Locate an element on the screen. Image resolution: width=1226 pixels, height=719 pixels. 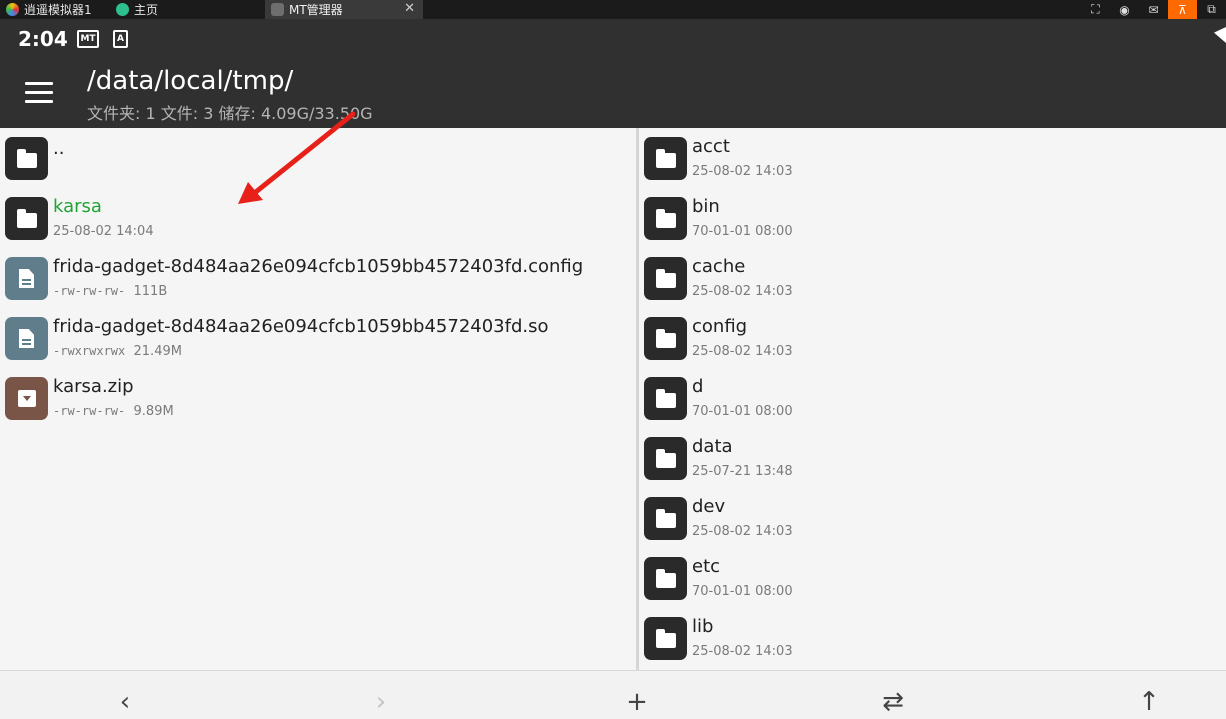
file-name: bin is located at coordinates (706, 206).